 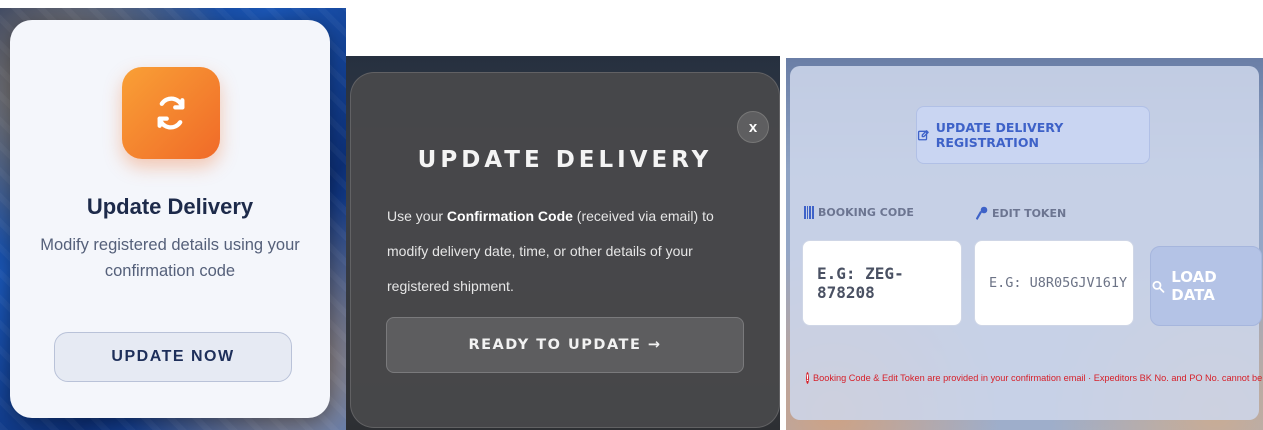 I want to click on alert-icon: !, so click(x=807, y=378).